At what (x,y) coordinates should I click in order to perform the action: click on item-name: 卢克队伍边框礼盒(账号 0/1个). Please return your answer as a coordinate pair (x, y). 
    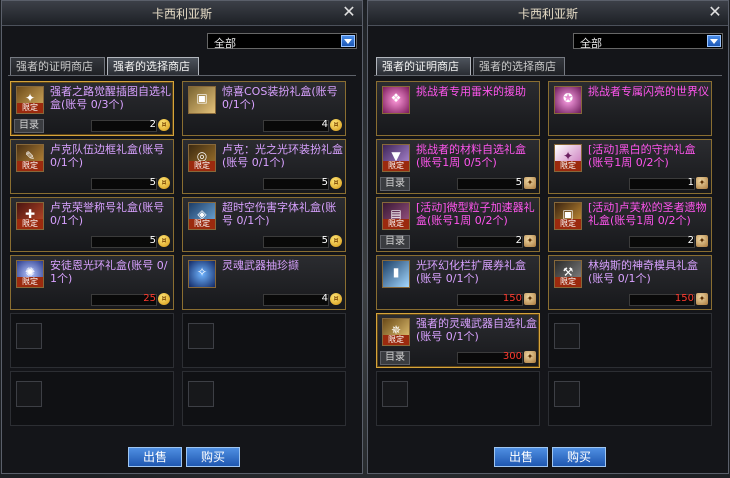
    Looking at the image, I should click on (107, 156).